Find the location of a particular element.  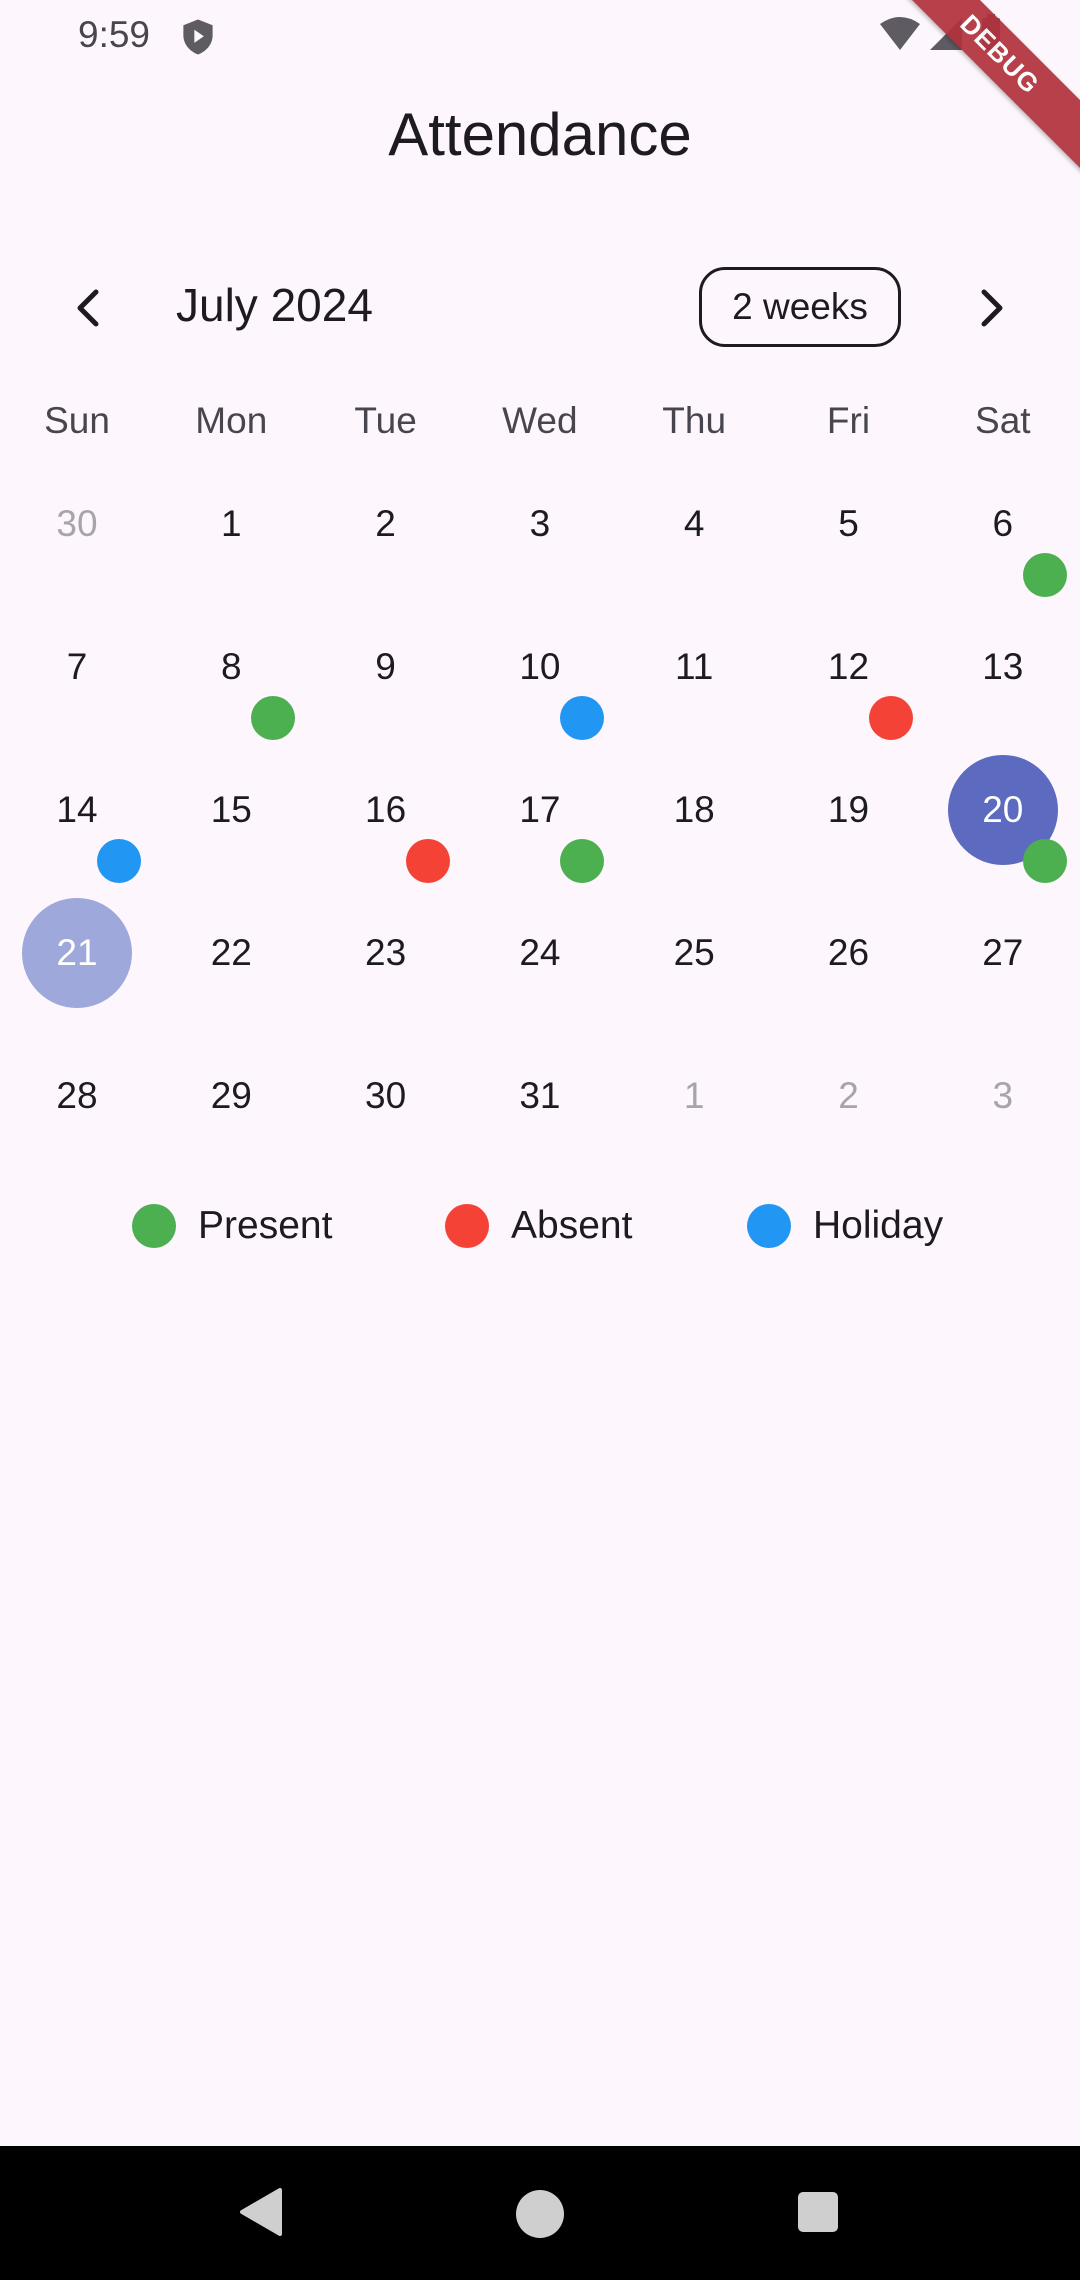

calendar-day: 22 is located at coordinates (231, 937).